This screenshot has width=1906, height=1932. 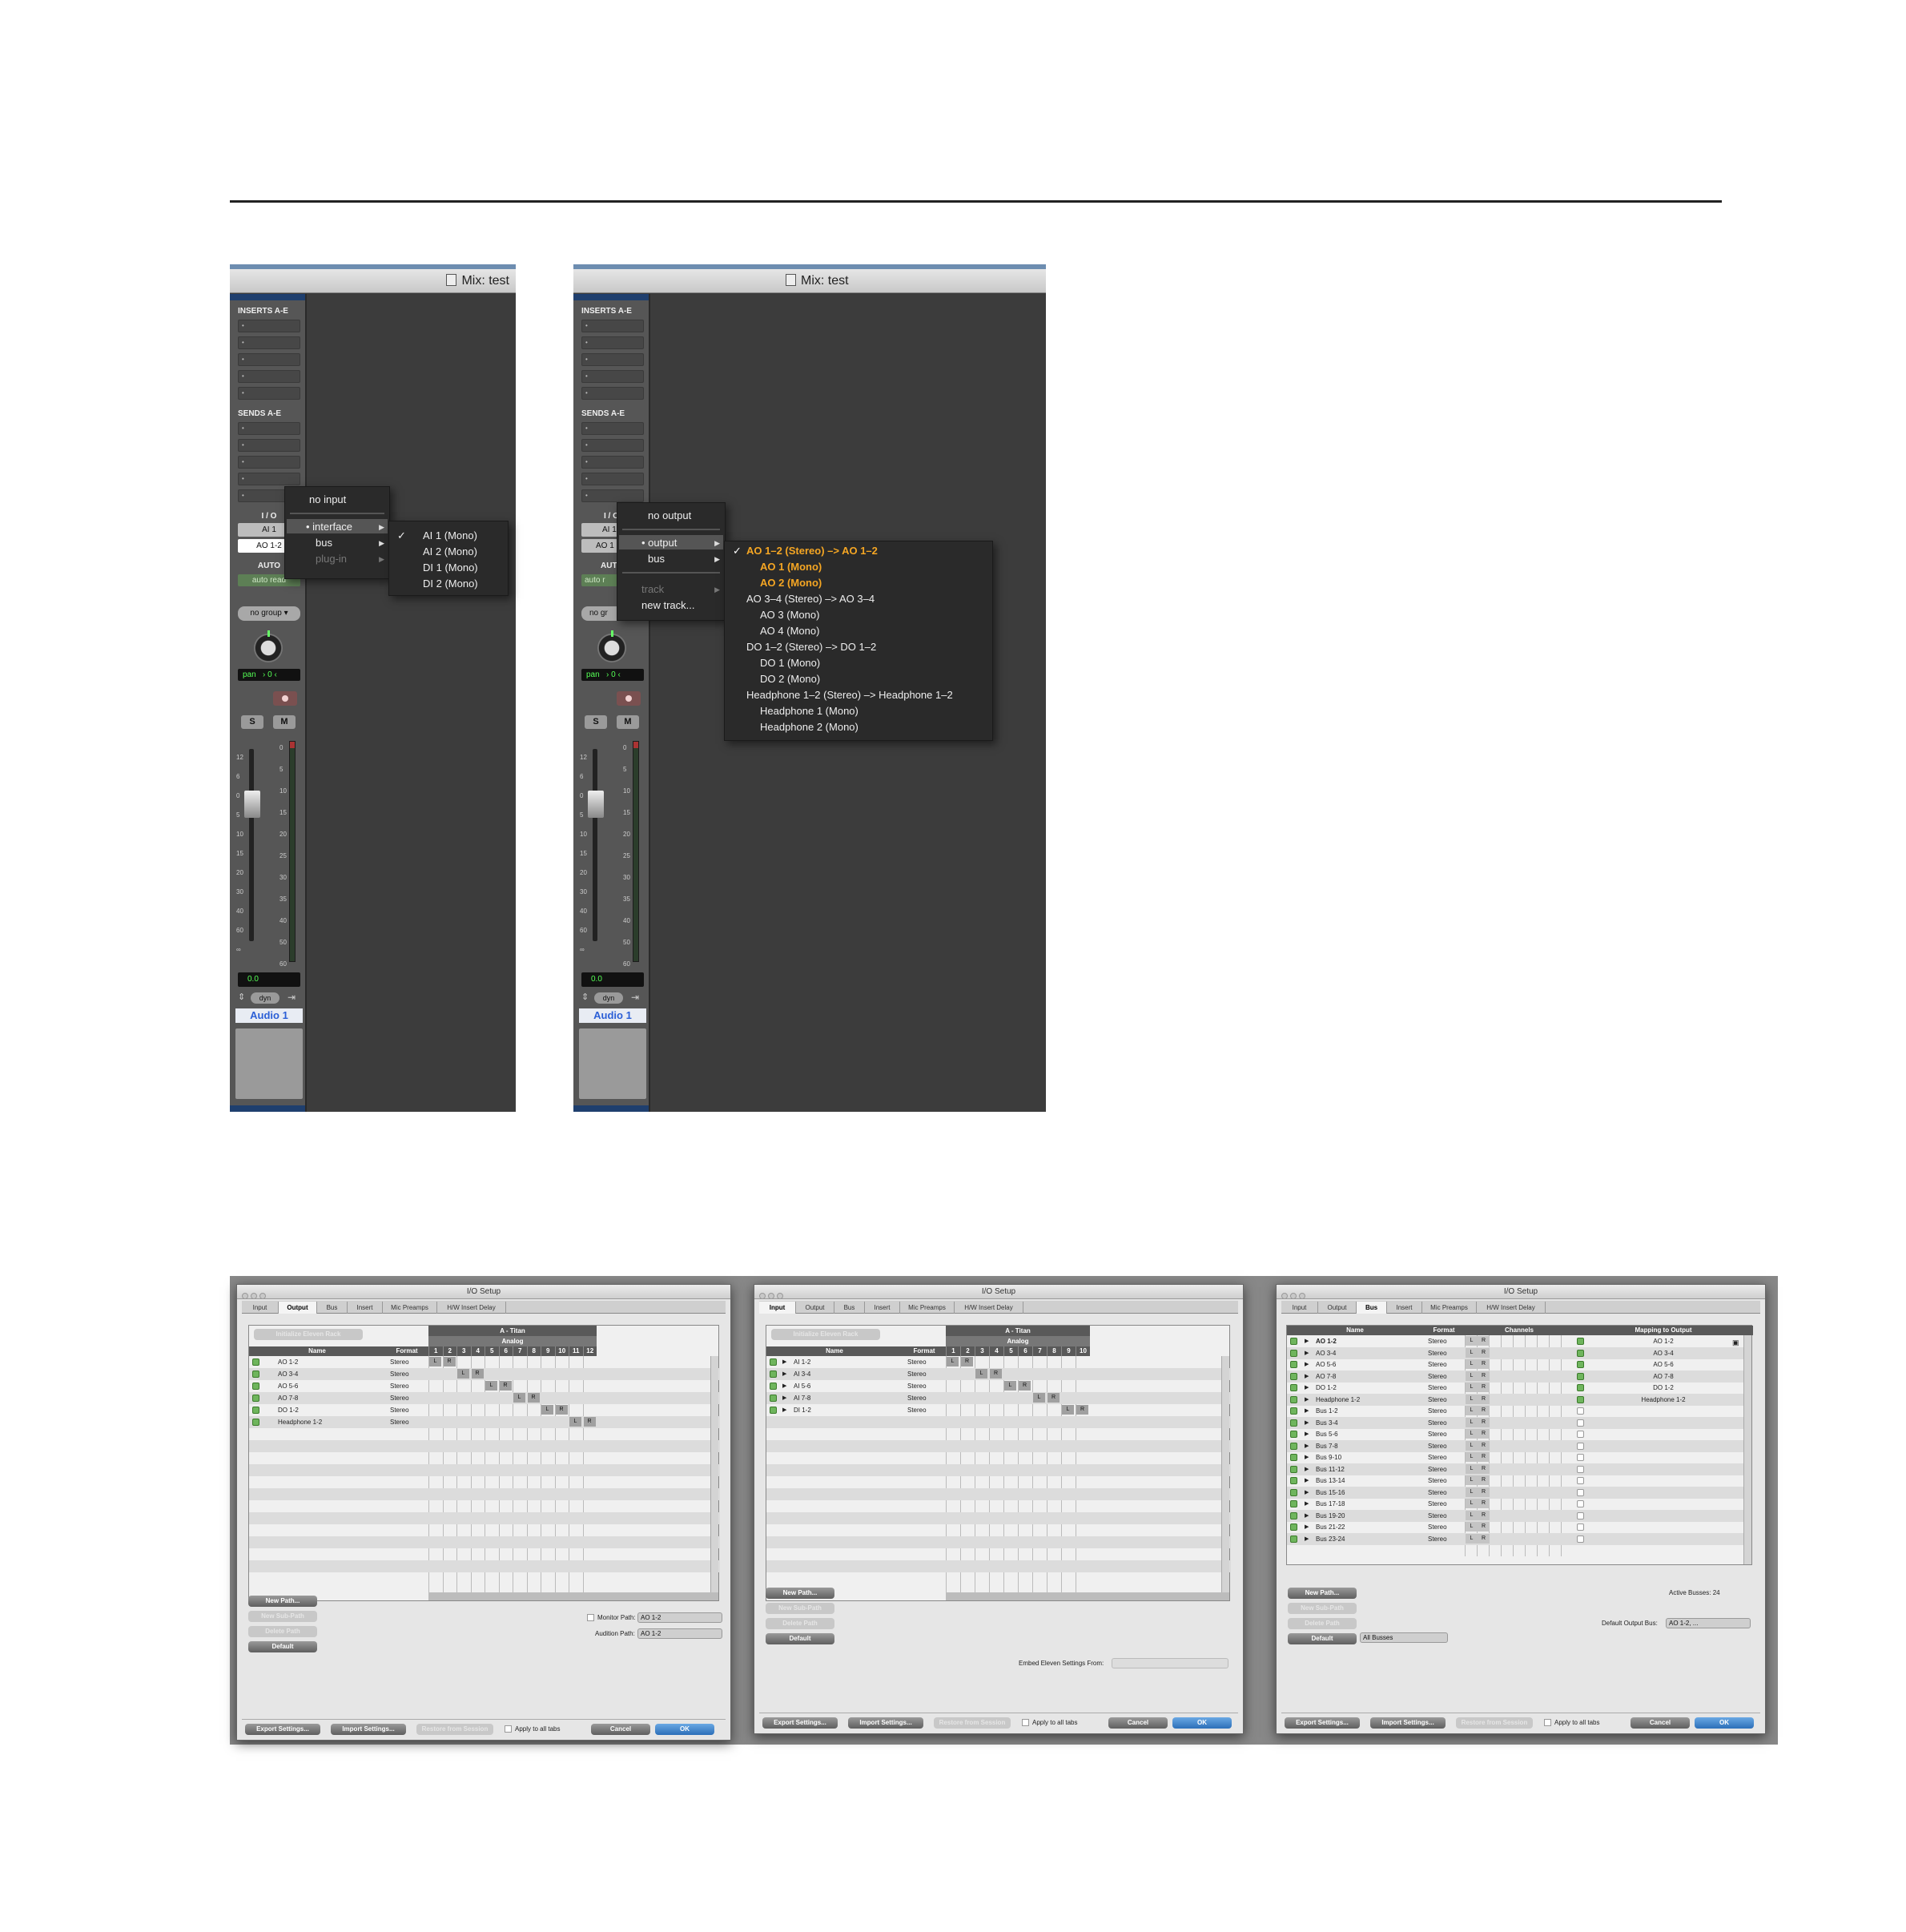 I want to click on mapping-output: AO 7-8, so click(x=1663, y=1377).